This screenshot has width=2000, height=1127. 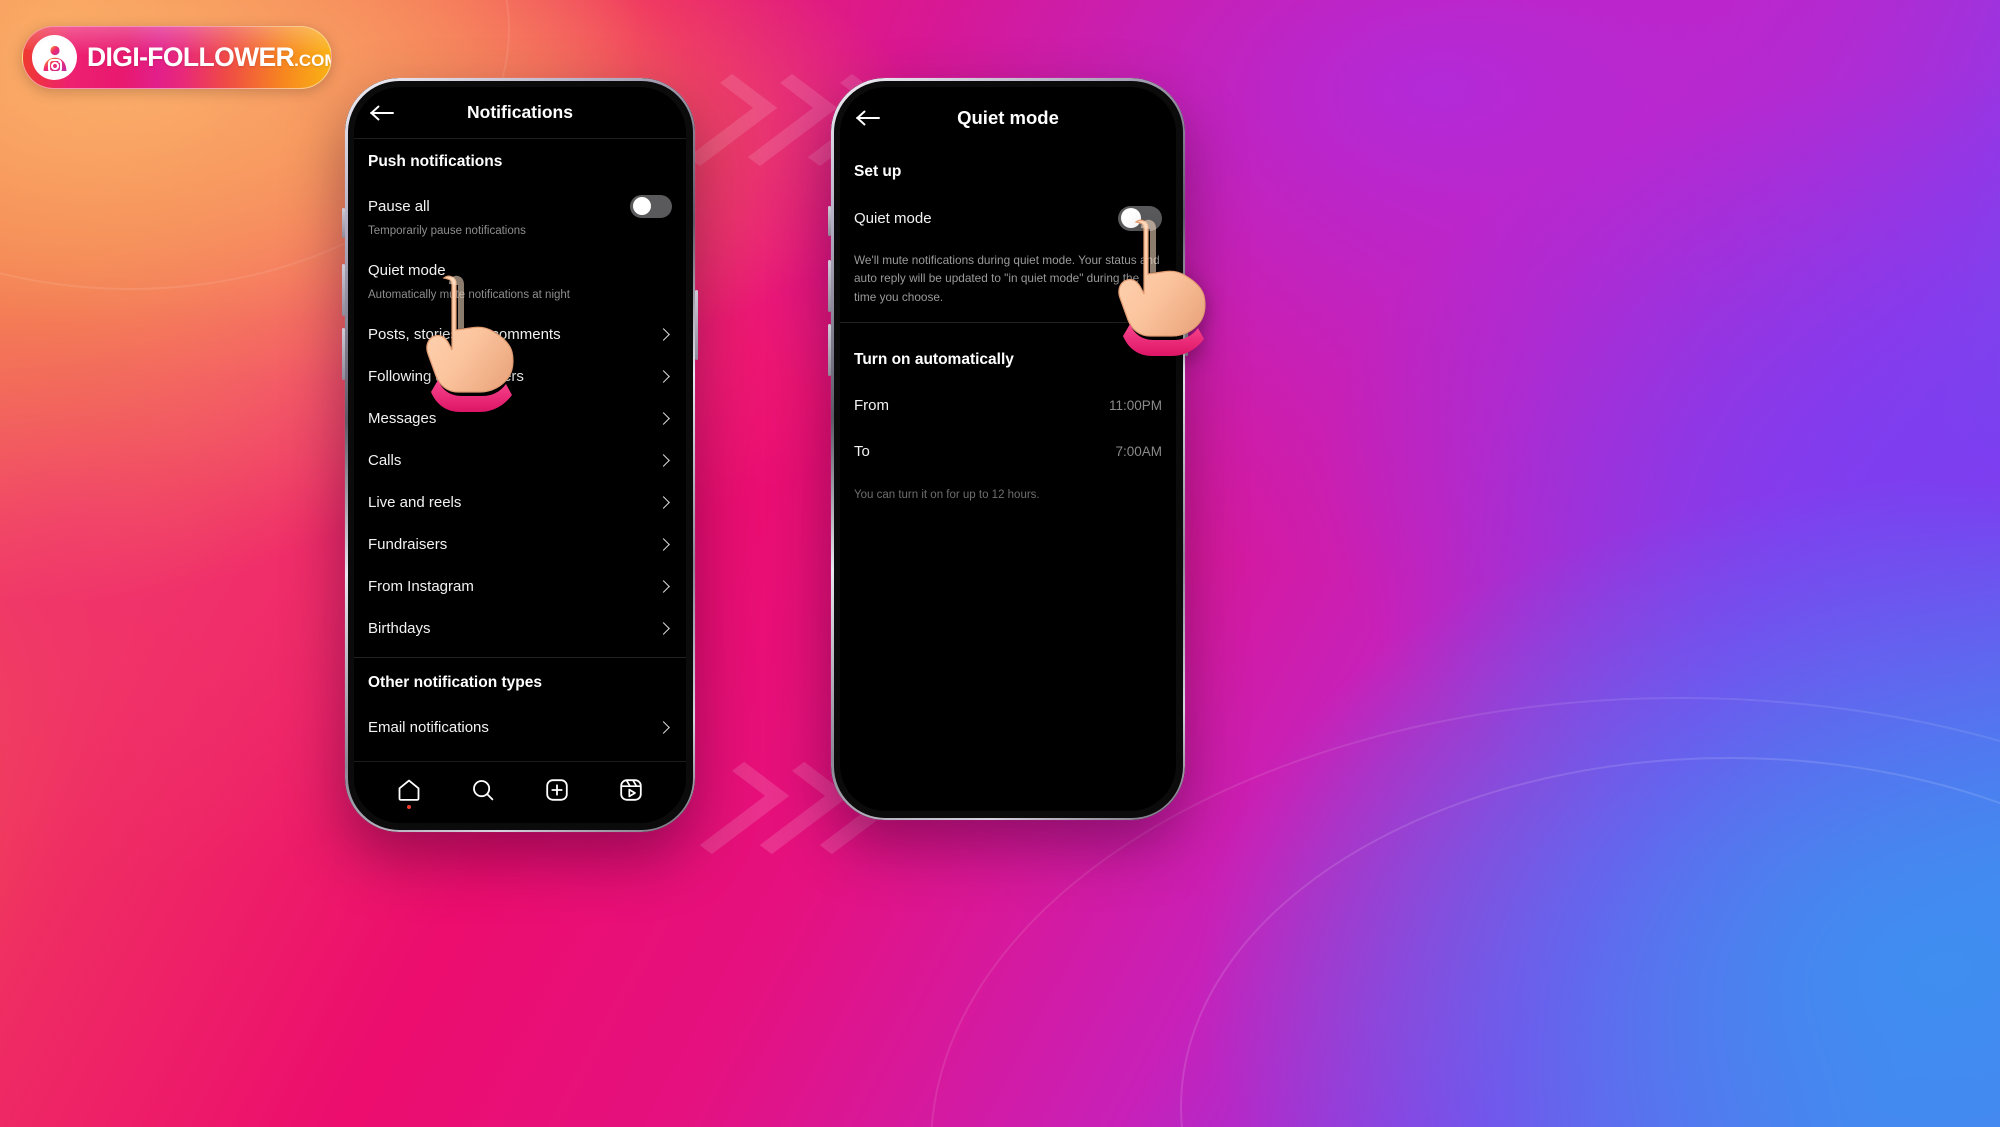 What do you see at coordinates (557, 790) in the screenshot?
I see `create-plus-icon` at bounding box center [557, 790].